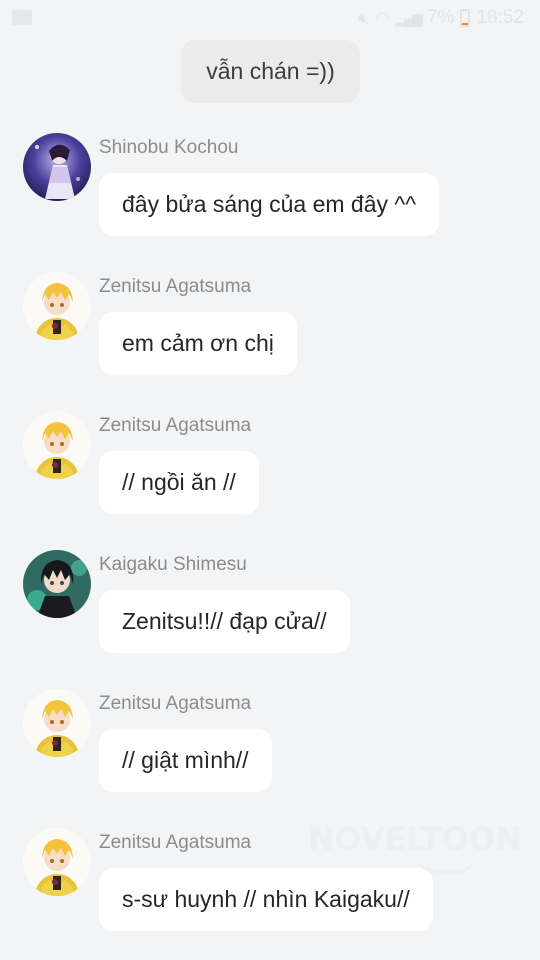  I want to click on message-bubble: // ngồi ăn //, so click(179, 482).